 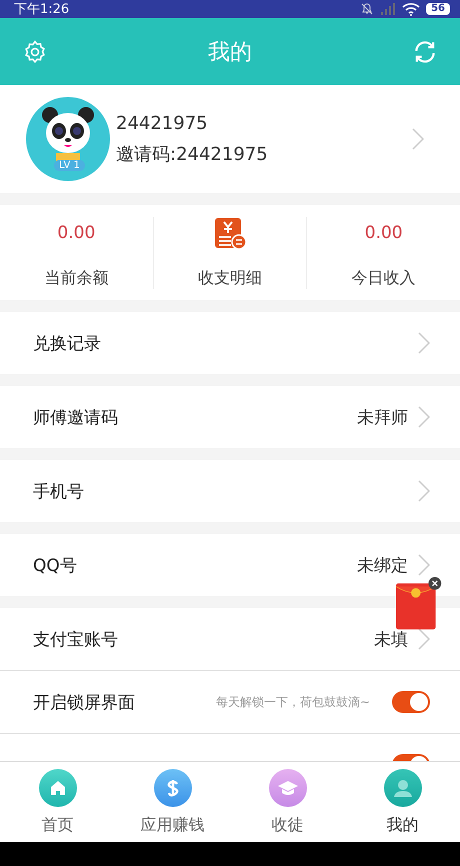 I want to click on stat-label: 当前余额, so click(x=76, y=278).